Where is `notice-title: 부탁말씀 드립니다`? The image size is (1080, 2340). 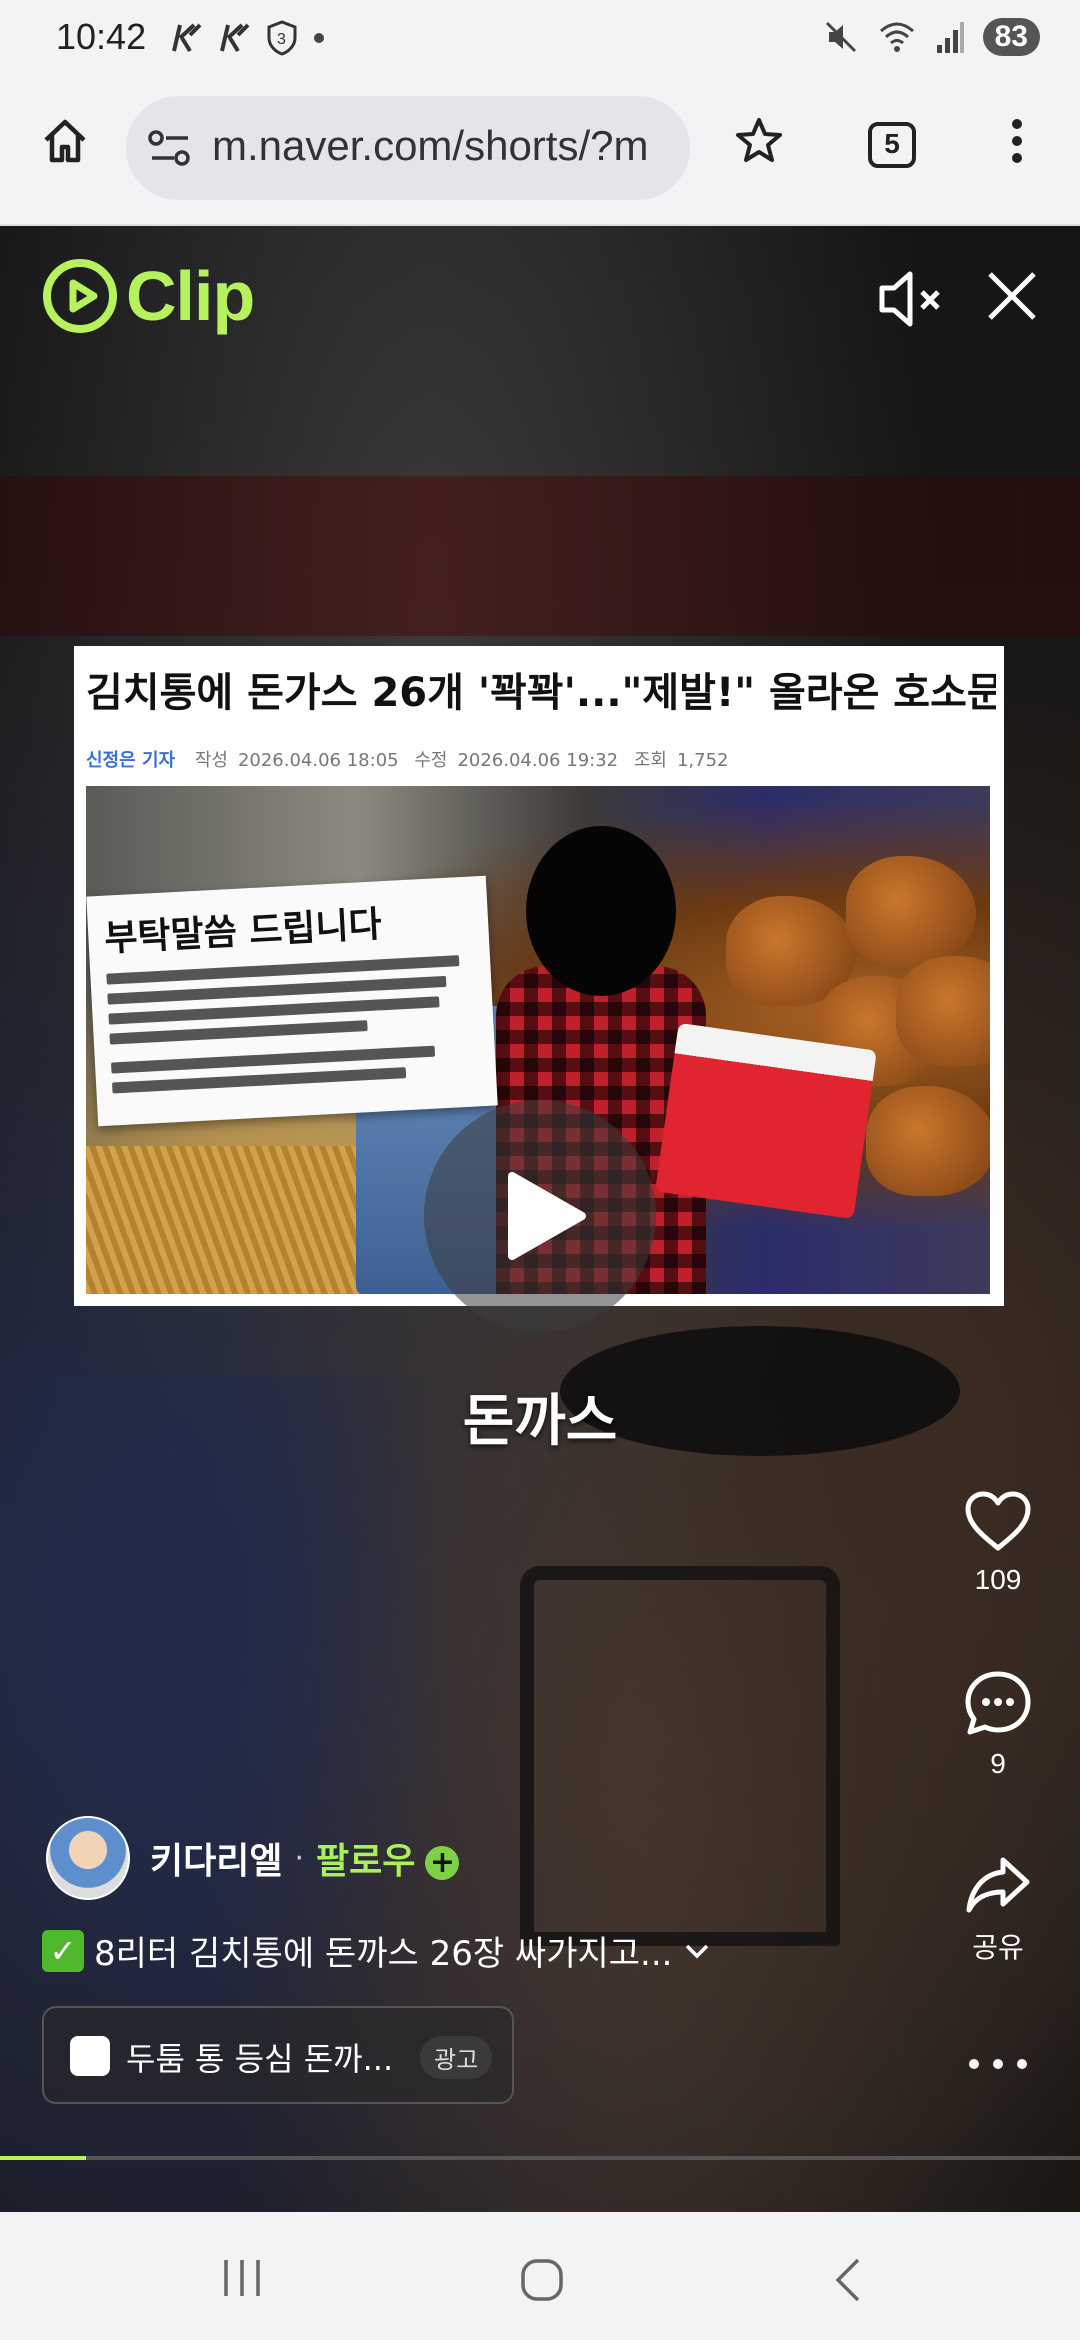 notice-title: 부탁말씀 드립니다 is located at coordinates (243, 932).